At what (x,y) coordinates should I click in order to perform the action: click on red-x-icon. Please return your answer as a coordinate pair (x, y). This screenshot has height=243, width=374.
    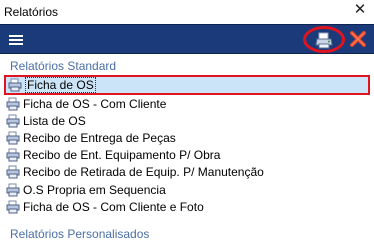
    Looking at the image, I should click on (358, 39).